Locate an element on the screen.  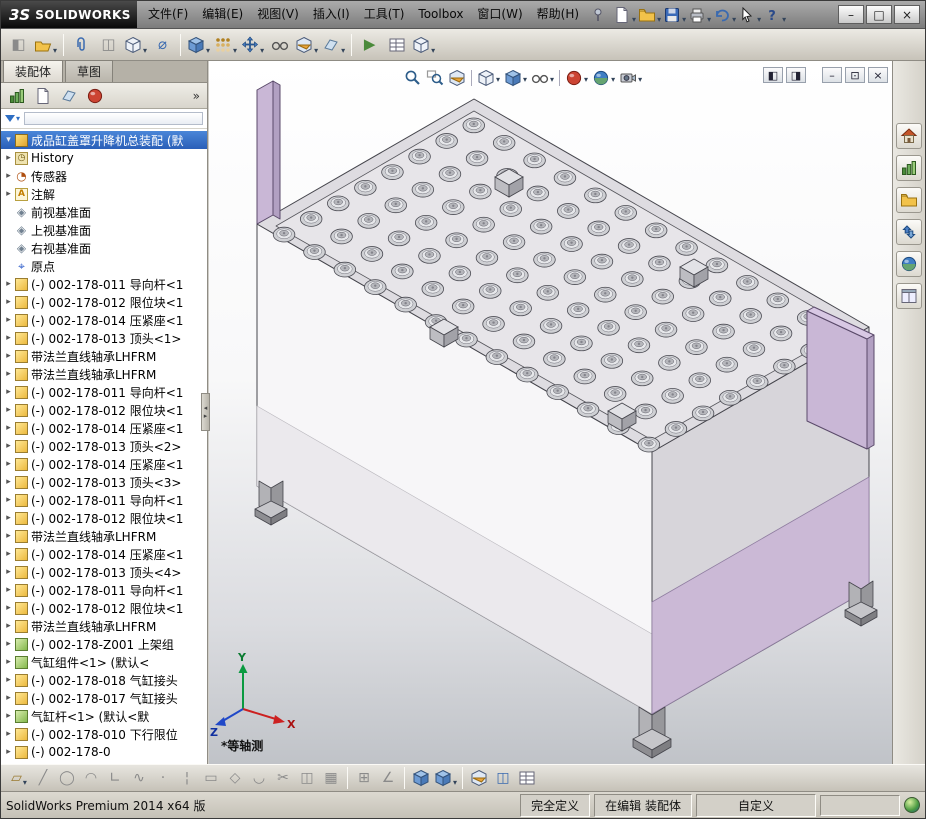
assembly-features-icon: ▾ is located at coordinates (306, 44).